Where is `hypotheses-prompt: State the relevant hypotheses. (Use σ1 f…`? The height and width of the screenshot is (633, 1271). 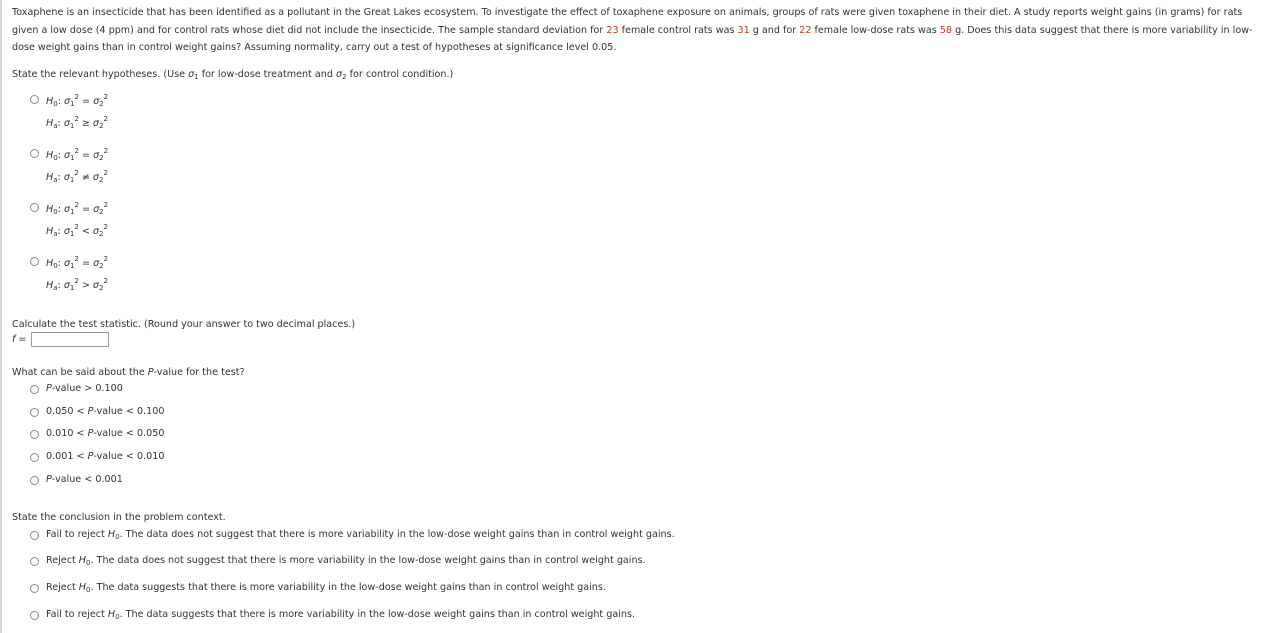 hypotheses-prompt: State the relevant hypotheses. (Use σ1 f… is located at coordinates (232, 75).